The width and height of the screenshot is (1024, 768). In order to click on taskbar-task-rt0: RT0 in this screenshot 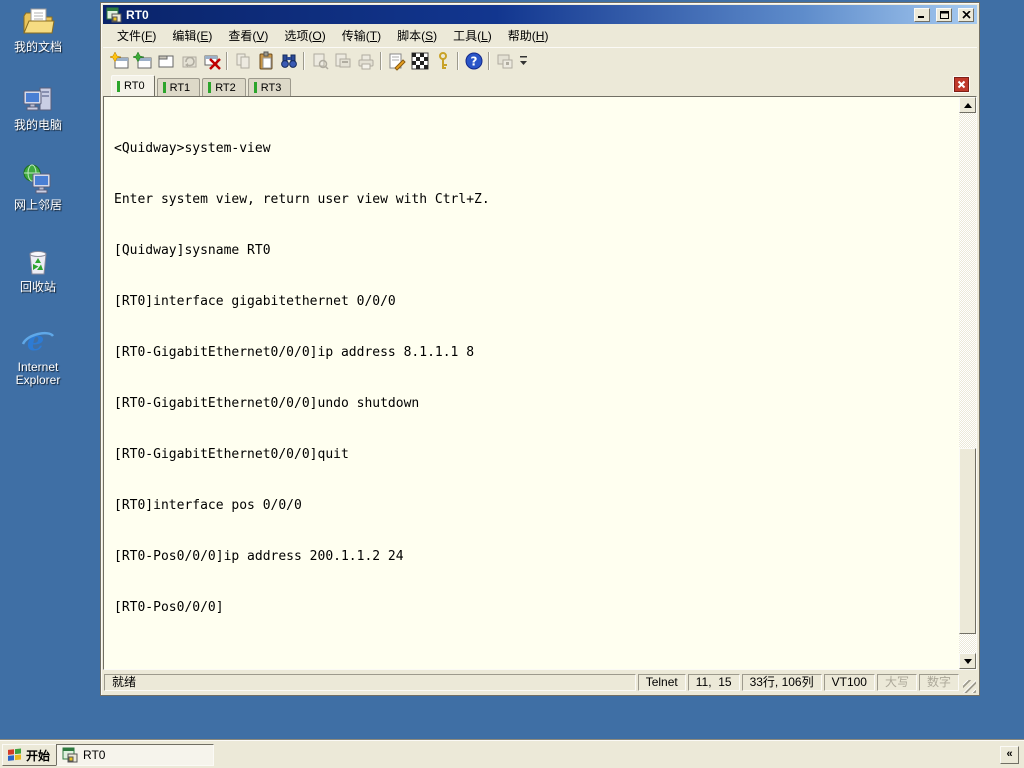, I will do `click(135, 755)`.